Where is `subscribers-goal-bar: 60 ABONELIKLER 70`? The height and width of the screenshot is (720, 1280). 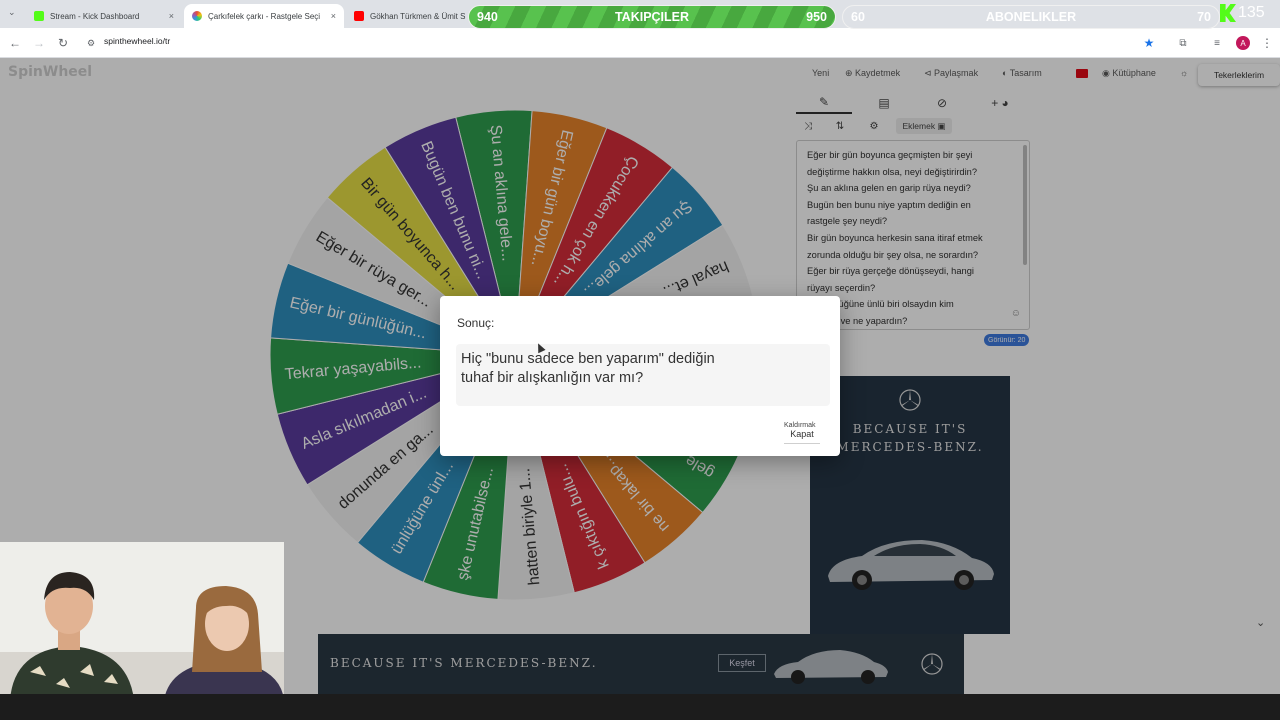 subscribers-goal-bar: 60 ABONELIKLER 70 is located at coordinates (1031, 17).